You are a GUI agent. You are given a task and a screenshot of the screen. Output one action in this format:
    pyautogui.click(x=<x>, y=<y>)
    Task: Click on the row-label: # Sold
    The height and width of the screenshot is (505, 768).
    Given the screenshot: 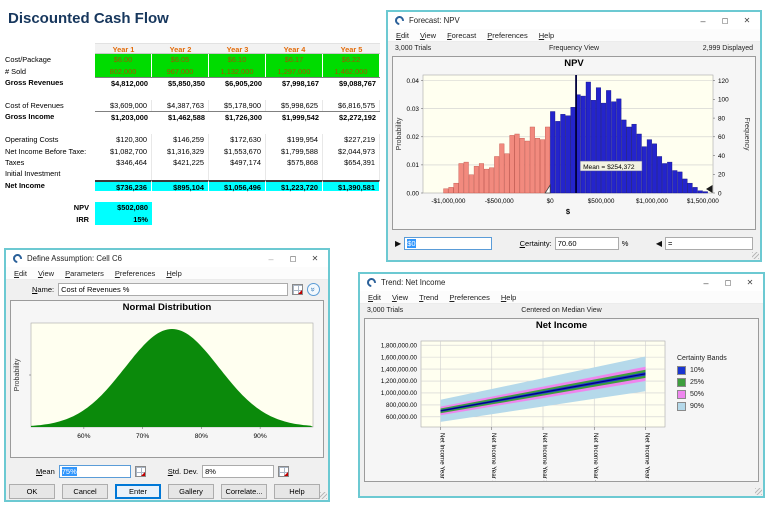 What is the action you would take?
    pyautogui.click(x=48, y=71)
    